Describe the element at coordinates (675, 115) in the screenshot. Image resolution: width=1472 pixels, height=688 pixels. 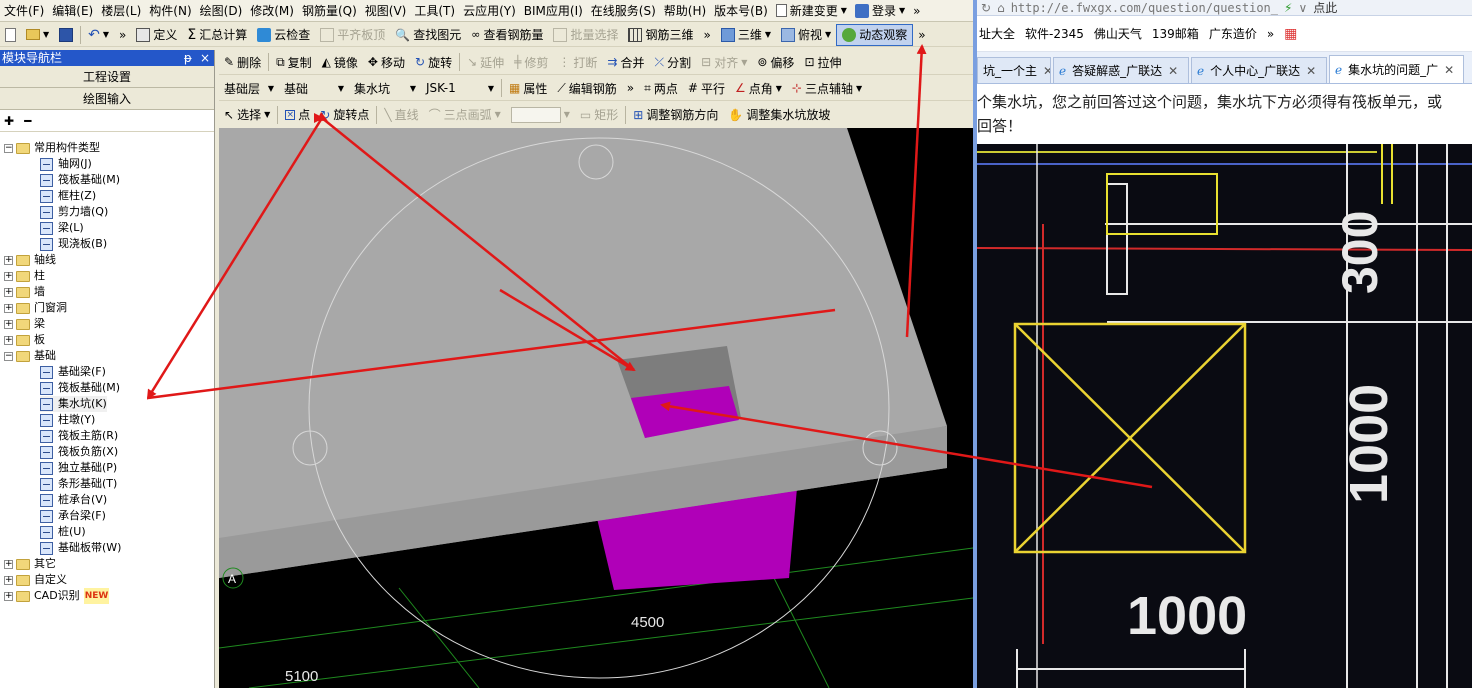
I see `adjust-rebar-dir-button: ⊞ 调整钢筋方向` at that location.